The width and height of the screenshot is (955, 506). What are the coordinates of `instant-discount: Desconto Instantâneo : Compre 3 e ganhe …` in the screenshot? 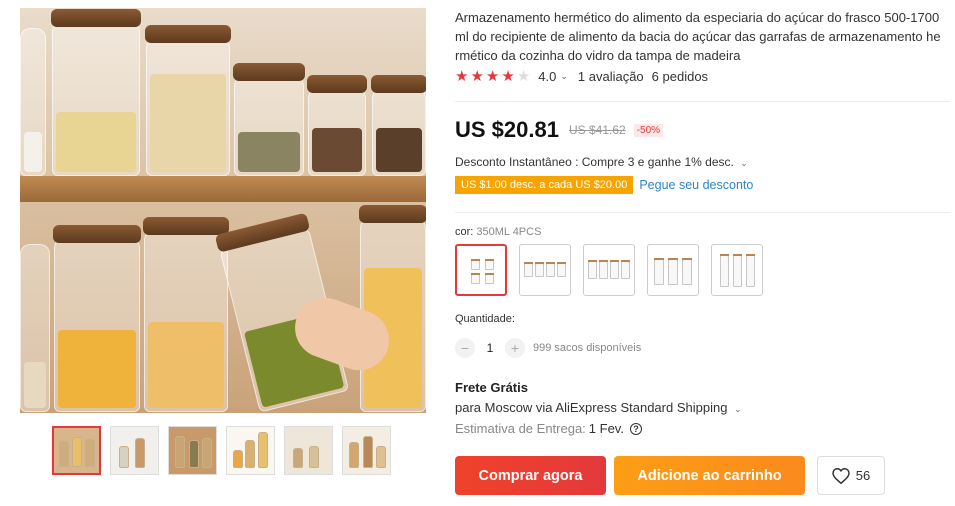 It's located at (606, 162).